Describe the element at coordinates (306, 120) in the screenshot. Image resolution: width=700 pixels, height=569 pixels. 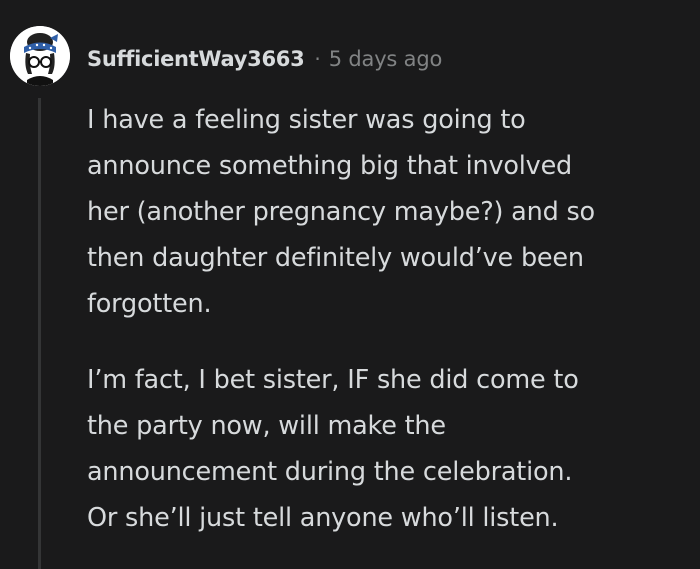
I see `text-line: I have a feeling sister was going to` at that location.